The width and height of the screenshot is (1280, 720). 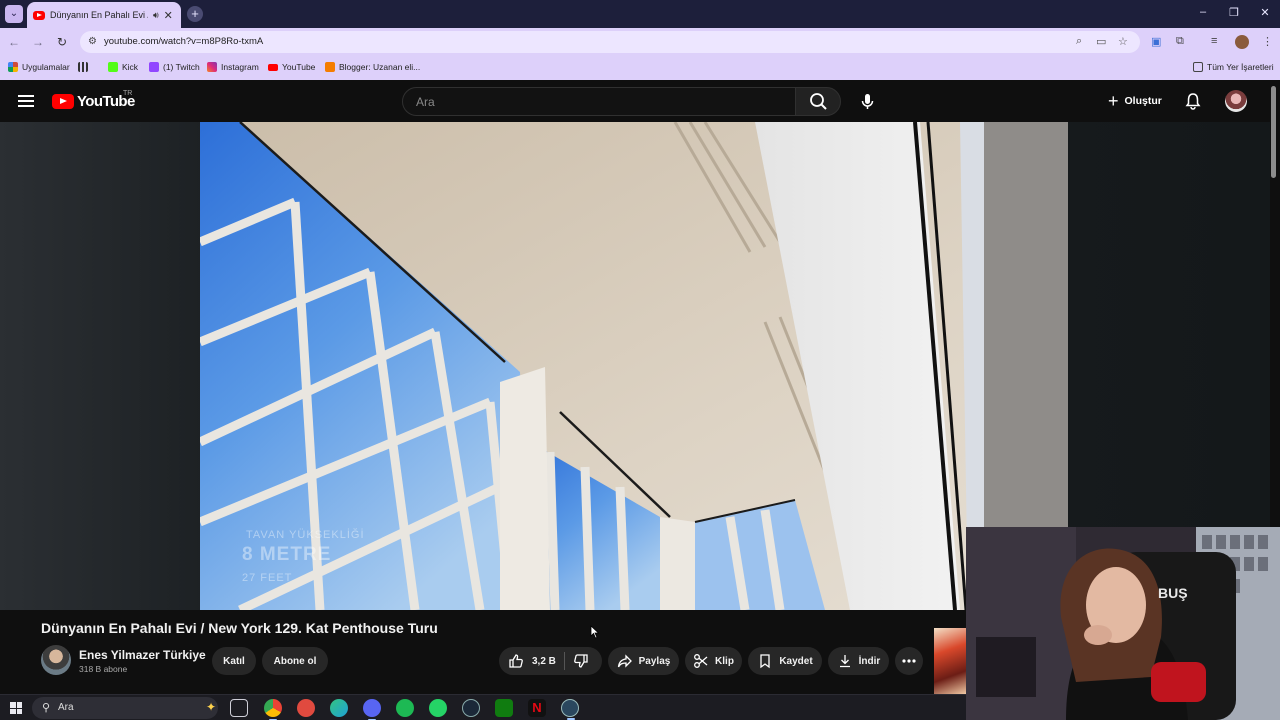 What do you see at coordinates (174, 67) in the screenshot?
I see `bookmark-twitch: (1) Twitch` at bounding box center [174, 67].